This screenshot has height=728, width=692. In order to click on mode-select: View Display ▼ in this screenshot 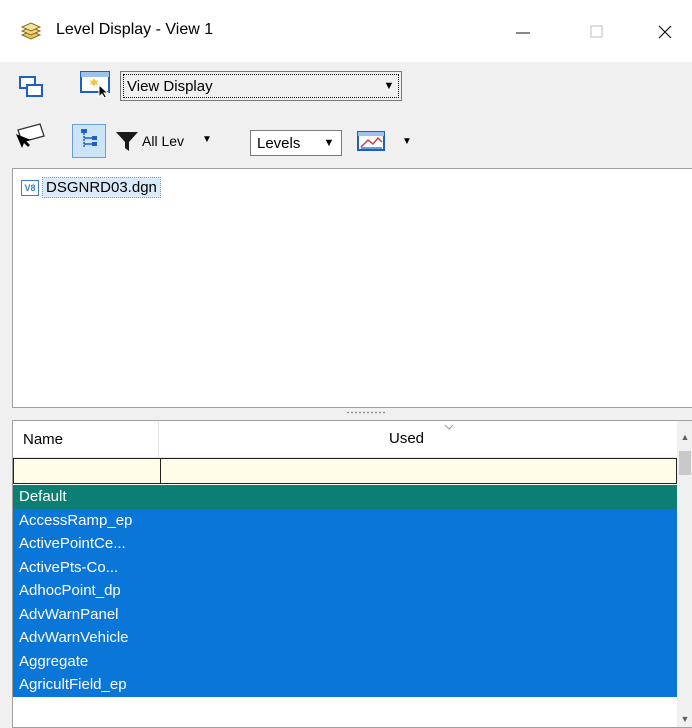, I will do `click(261, 86)`.